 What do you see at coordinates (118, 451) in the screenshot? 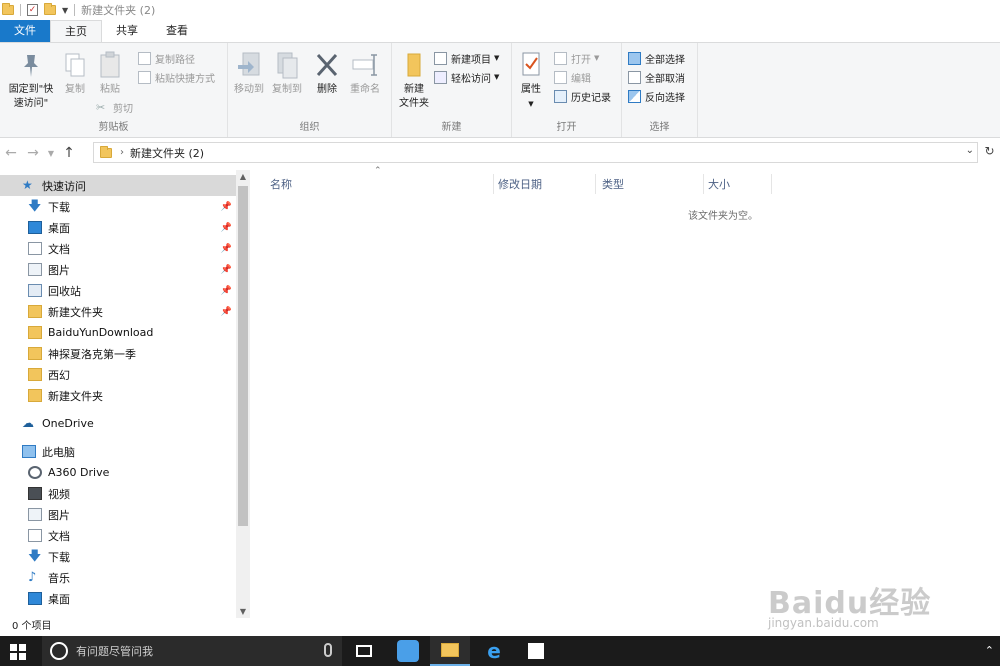
I see `nav-this-pc: 此电脑` at bounding box center [118, 451].